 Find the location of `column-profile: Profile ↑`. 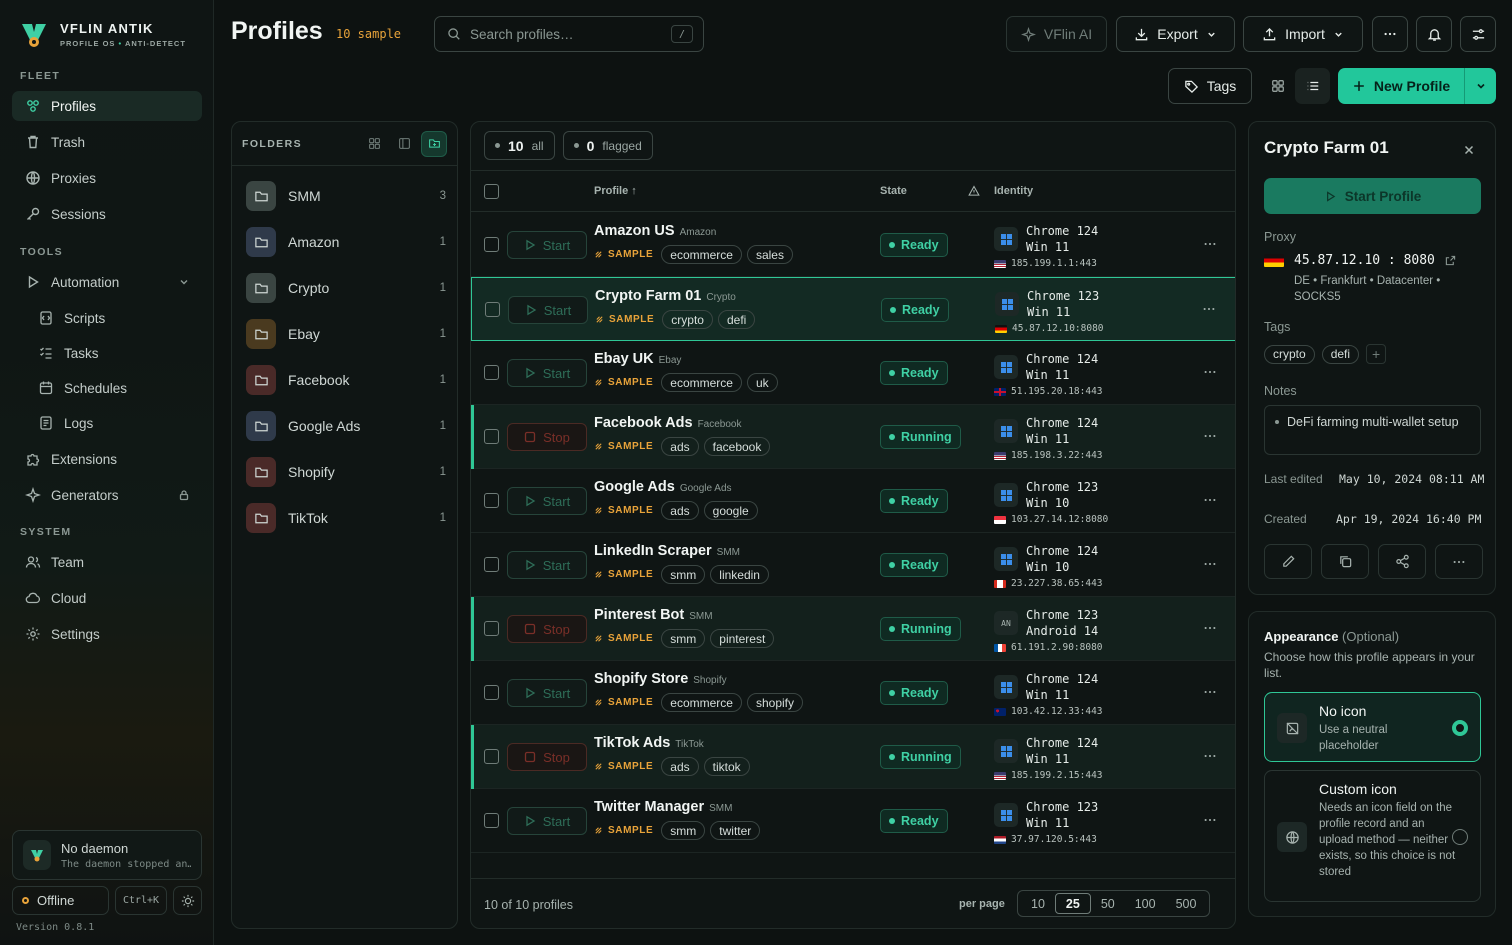

column-profile: Profile ↑ is located at coordinates (615, 191).